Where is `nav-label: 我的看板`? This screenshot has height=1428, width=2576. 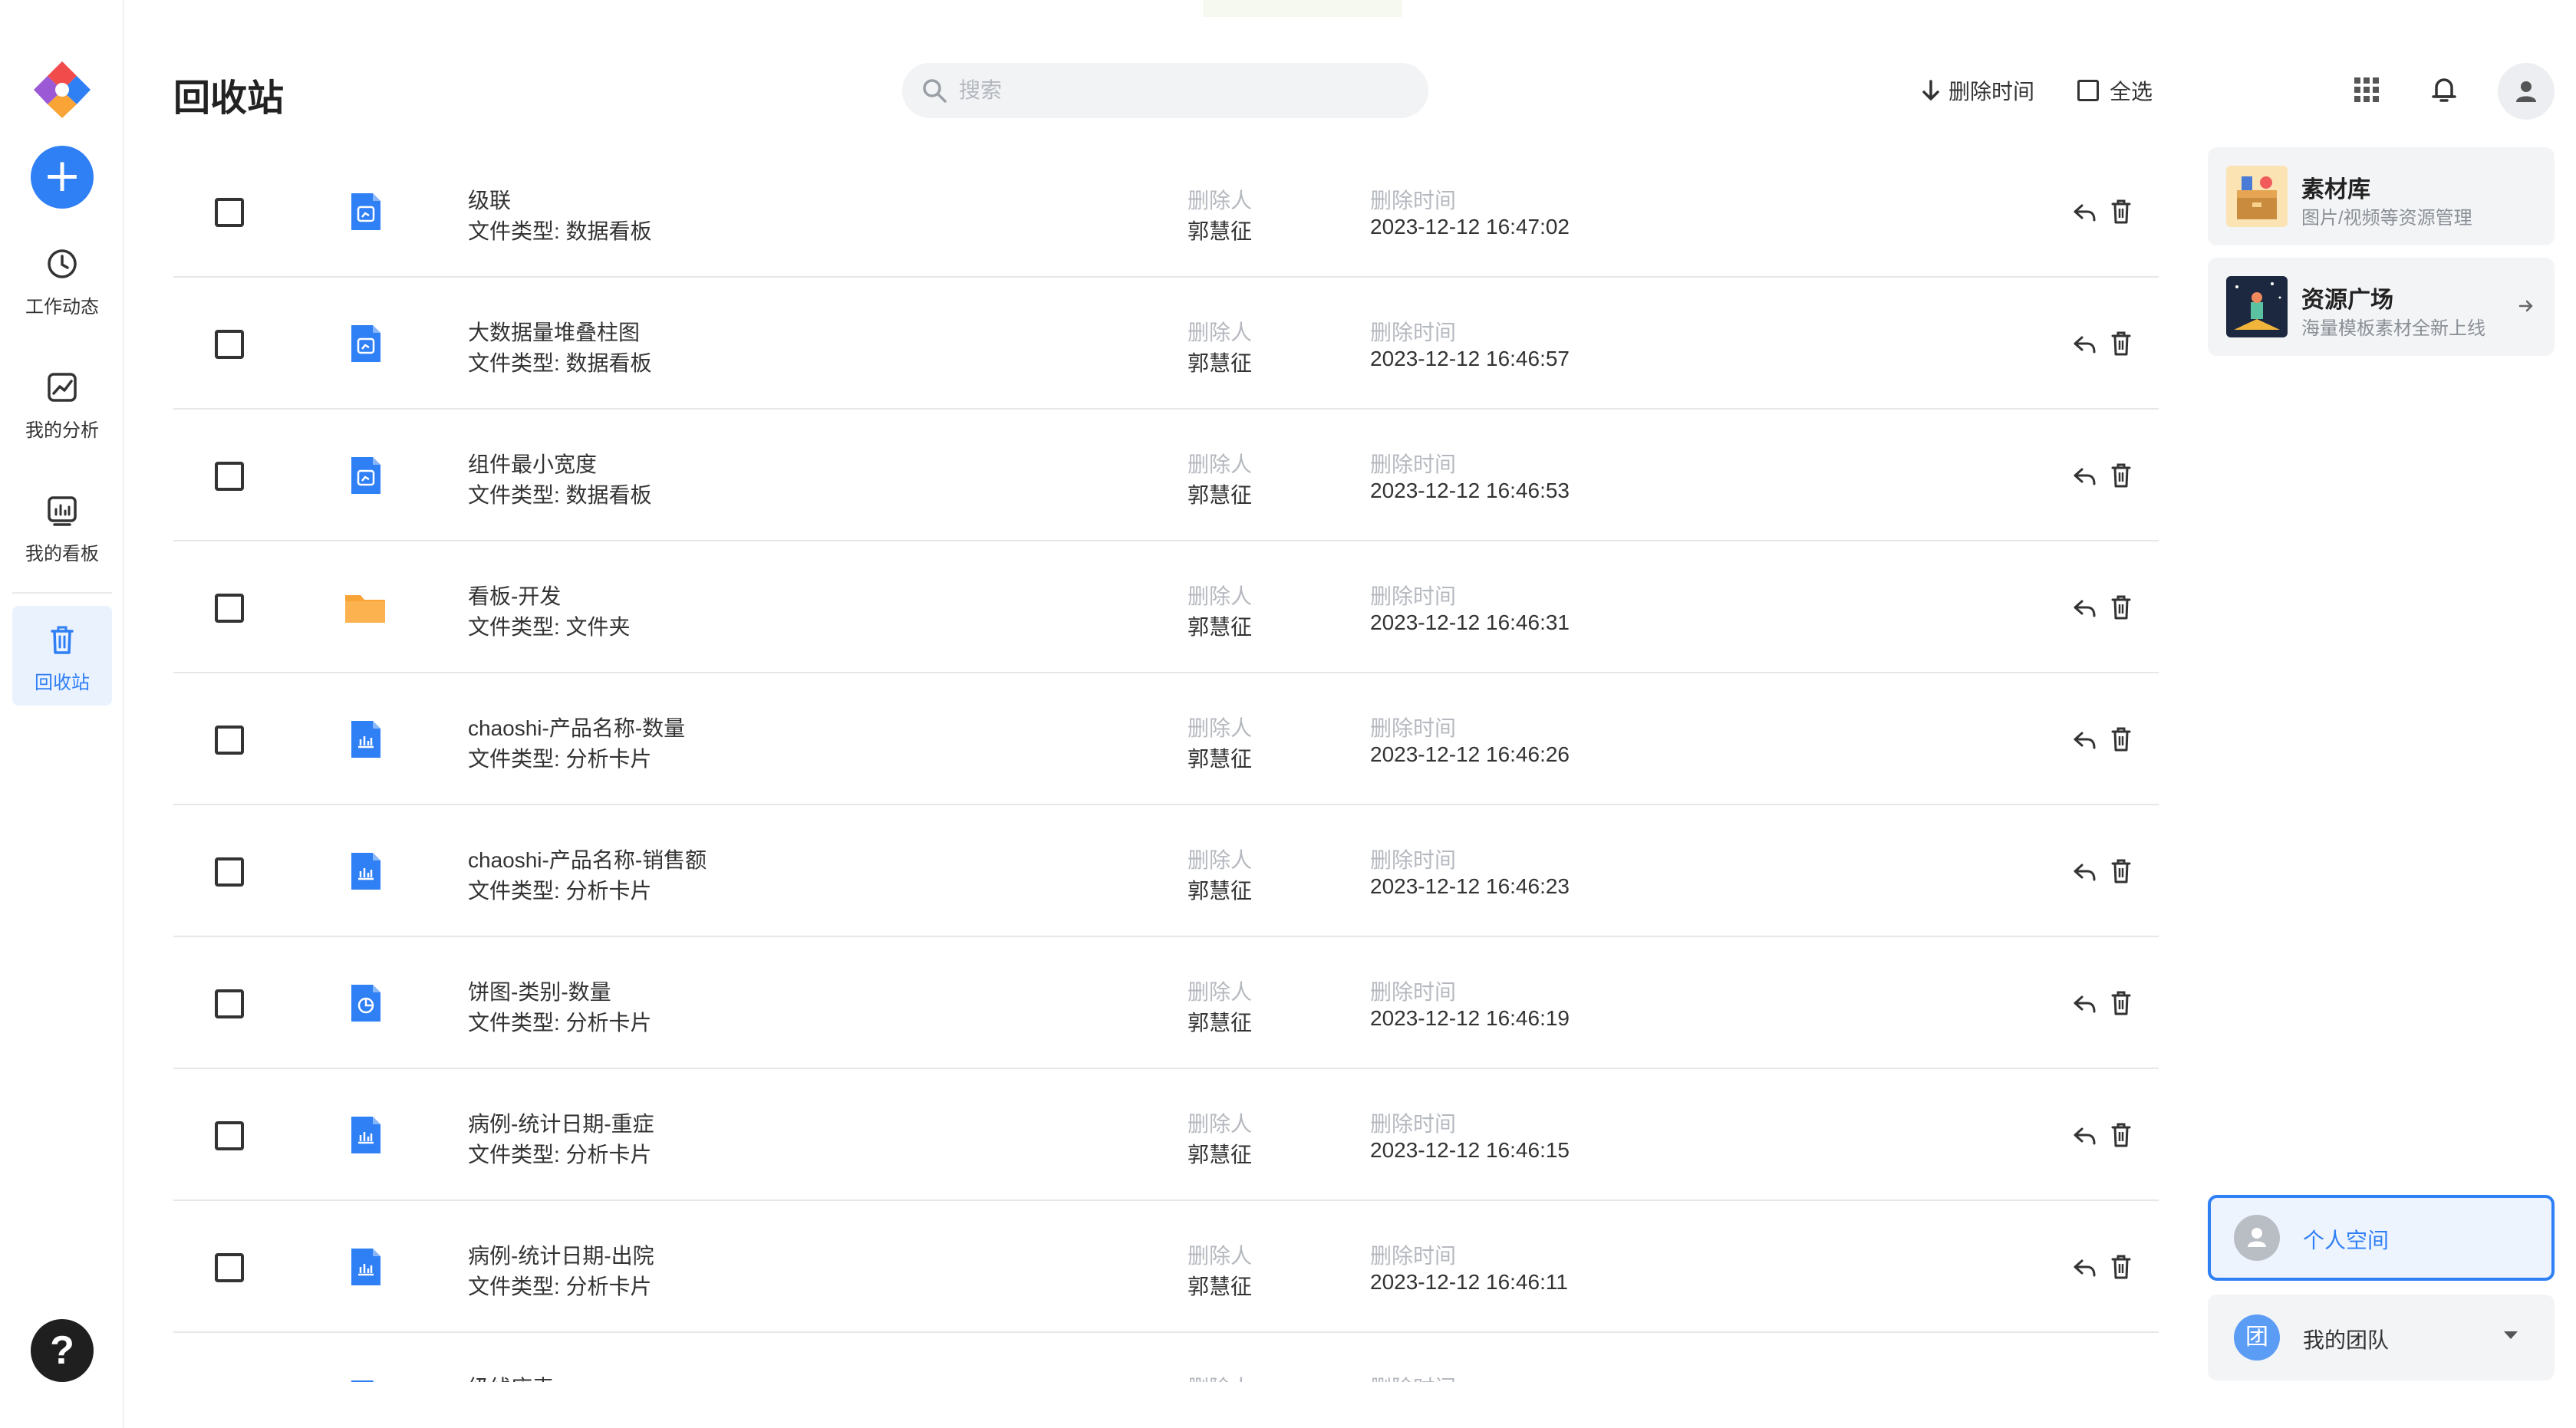
nav-label: 我的看板 is located at coordinates (62, 554).